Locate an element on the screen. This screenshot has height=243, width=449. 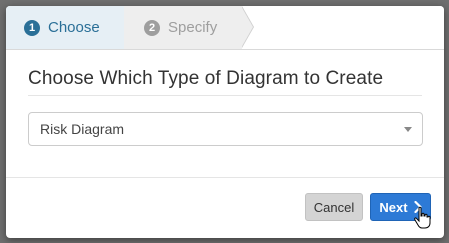
next-button-label: Next is located at coordinates (393, 207).